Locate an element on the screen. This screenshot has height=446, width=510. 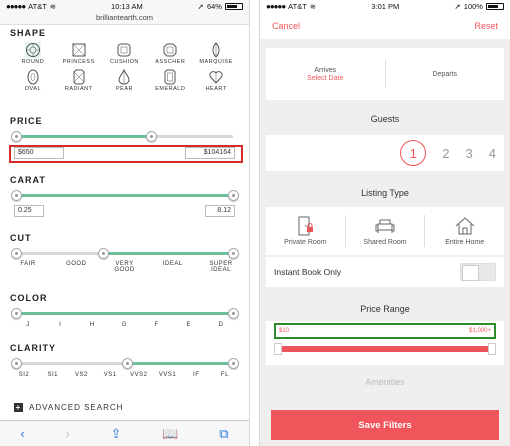
battery-icon is located at coordinates (233, 6).